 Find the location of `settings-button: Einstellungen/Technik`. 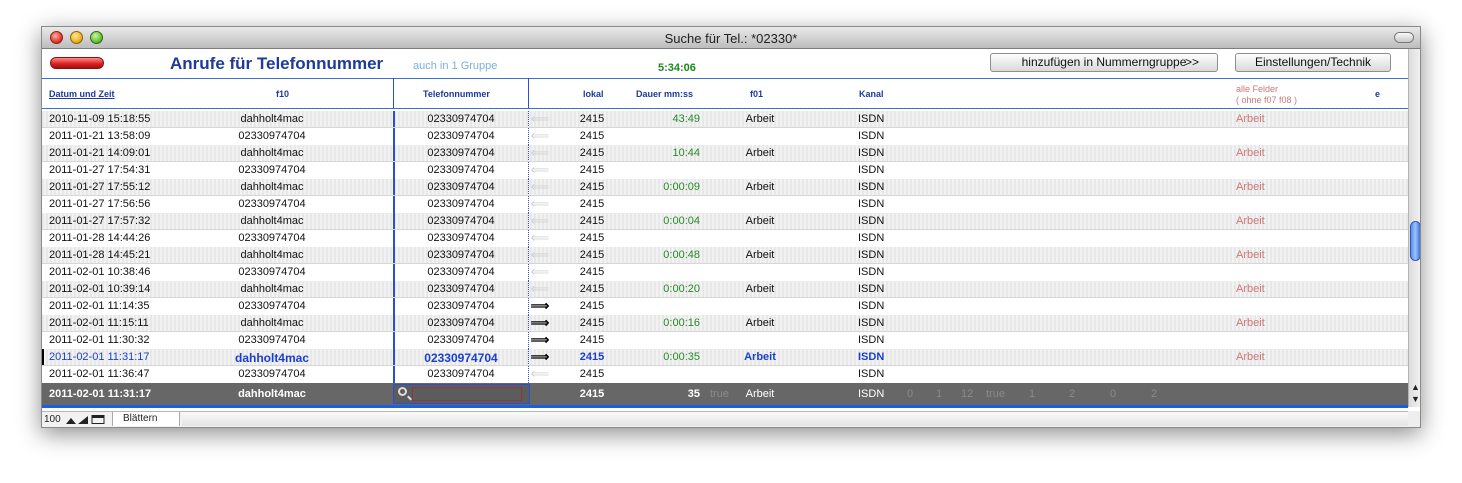

settings-button: Einstellungen/Technik is located at coordinates (1313, 62).